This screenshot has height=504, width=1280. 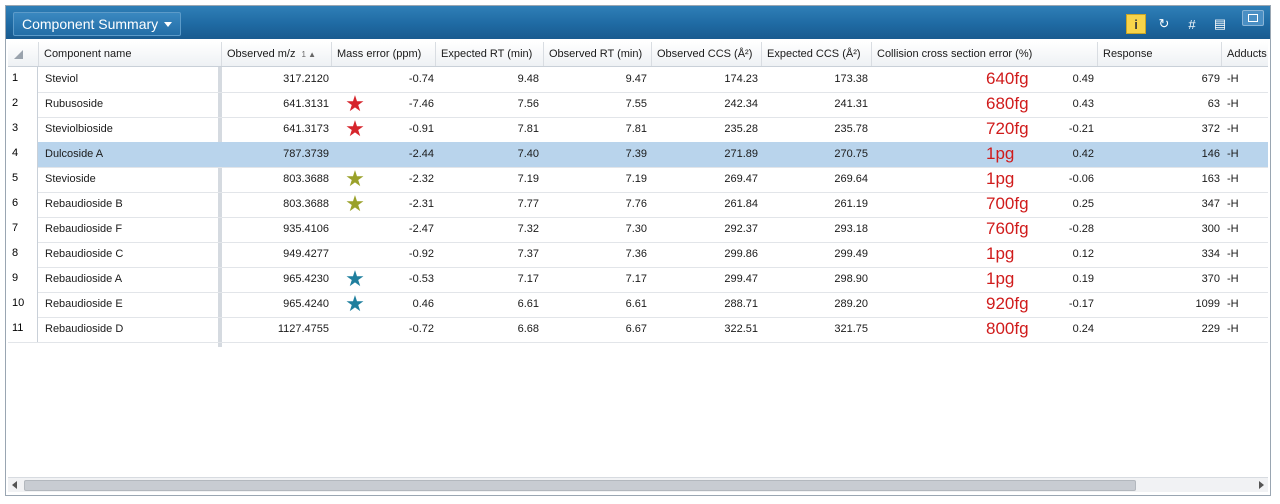 What do you see at coordinates (14, 485) in the screenshot?
I see `scroll-left-icon` at bounding box center [14, 485].